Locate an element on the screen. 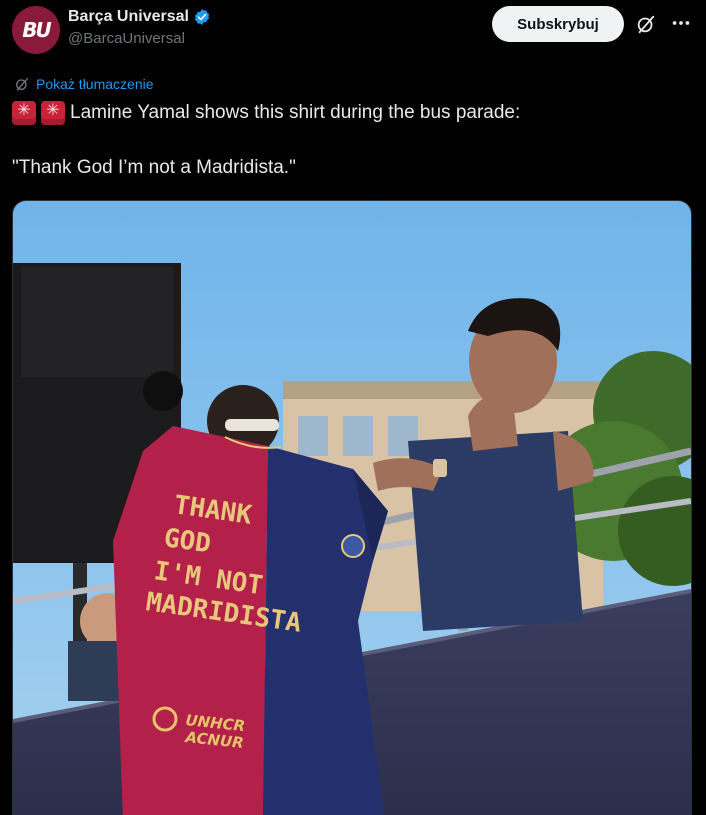 The height and width of the screenshot is (815, 706). handle: @BarcaUniversal is located at coordinates (139, 38).